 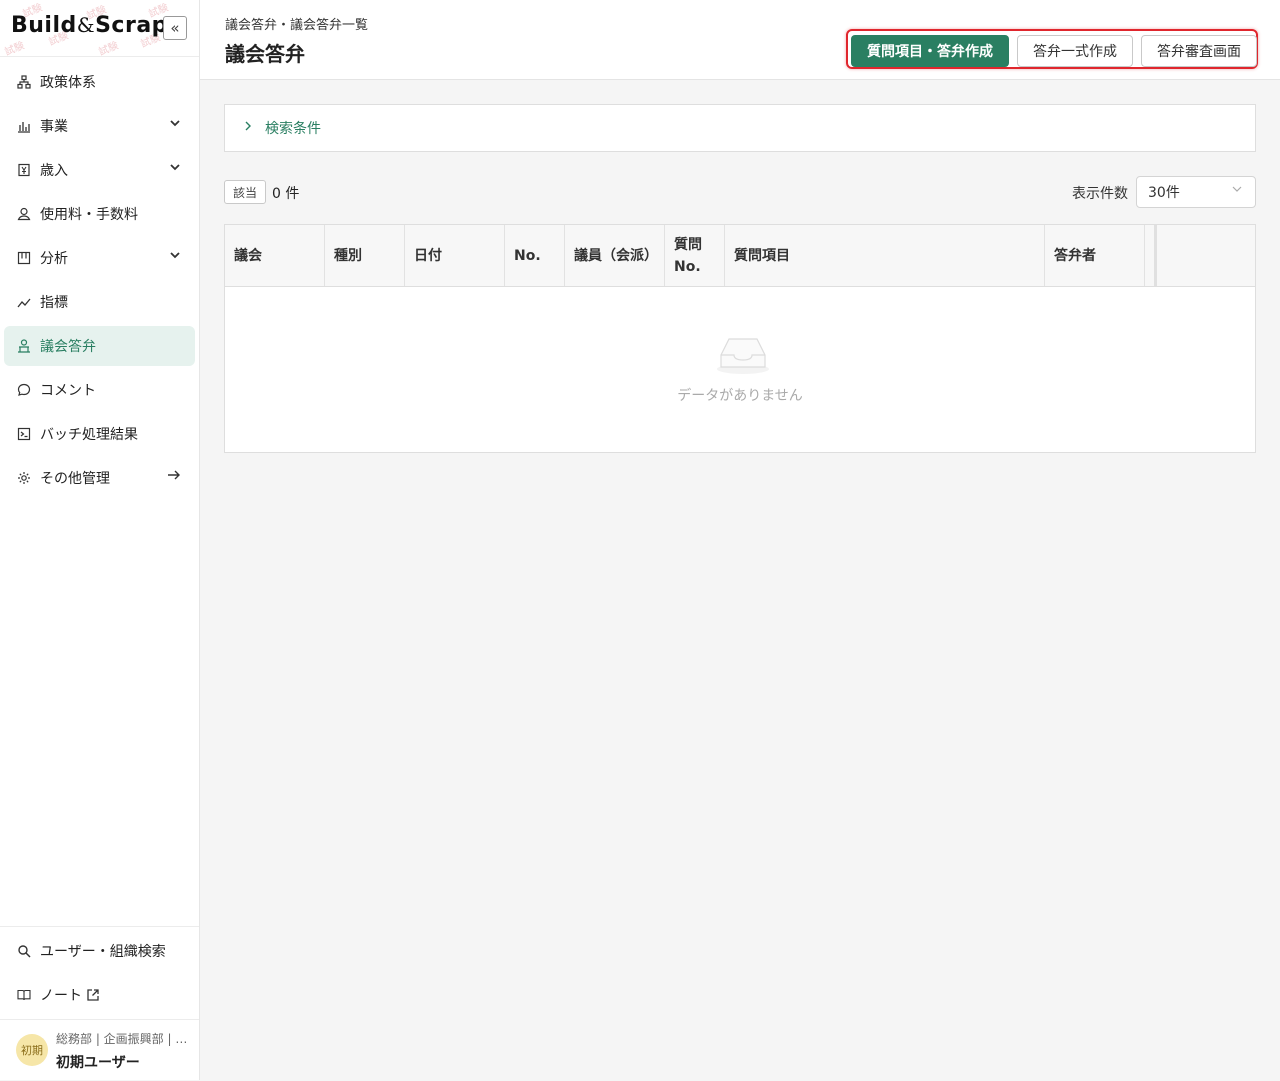 What do you see at coordinates (249, 128) in the screenshot?
I see `chevron-right-icon` at bounding box center [249, 128].